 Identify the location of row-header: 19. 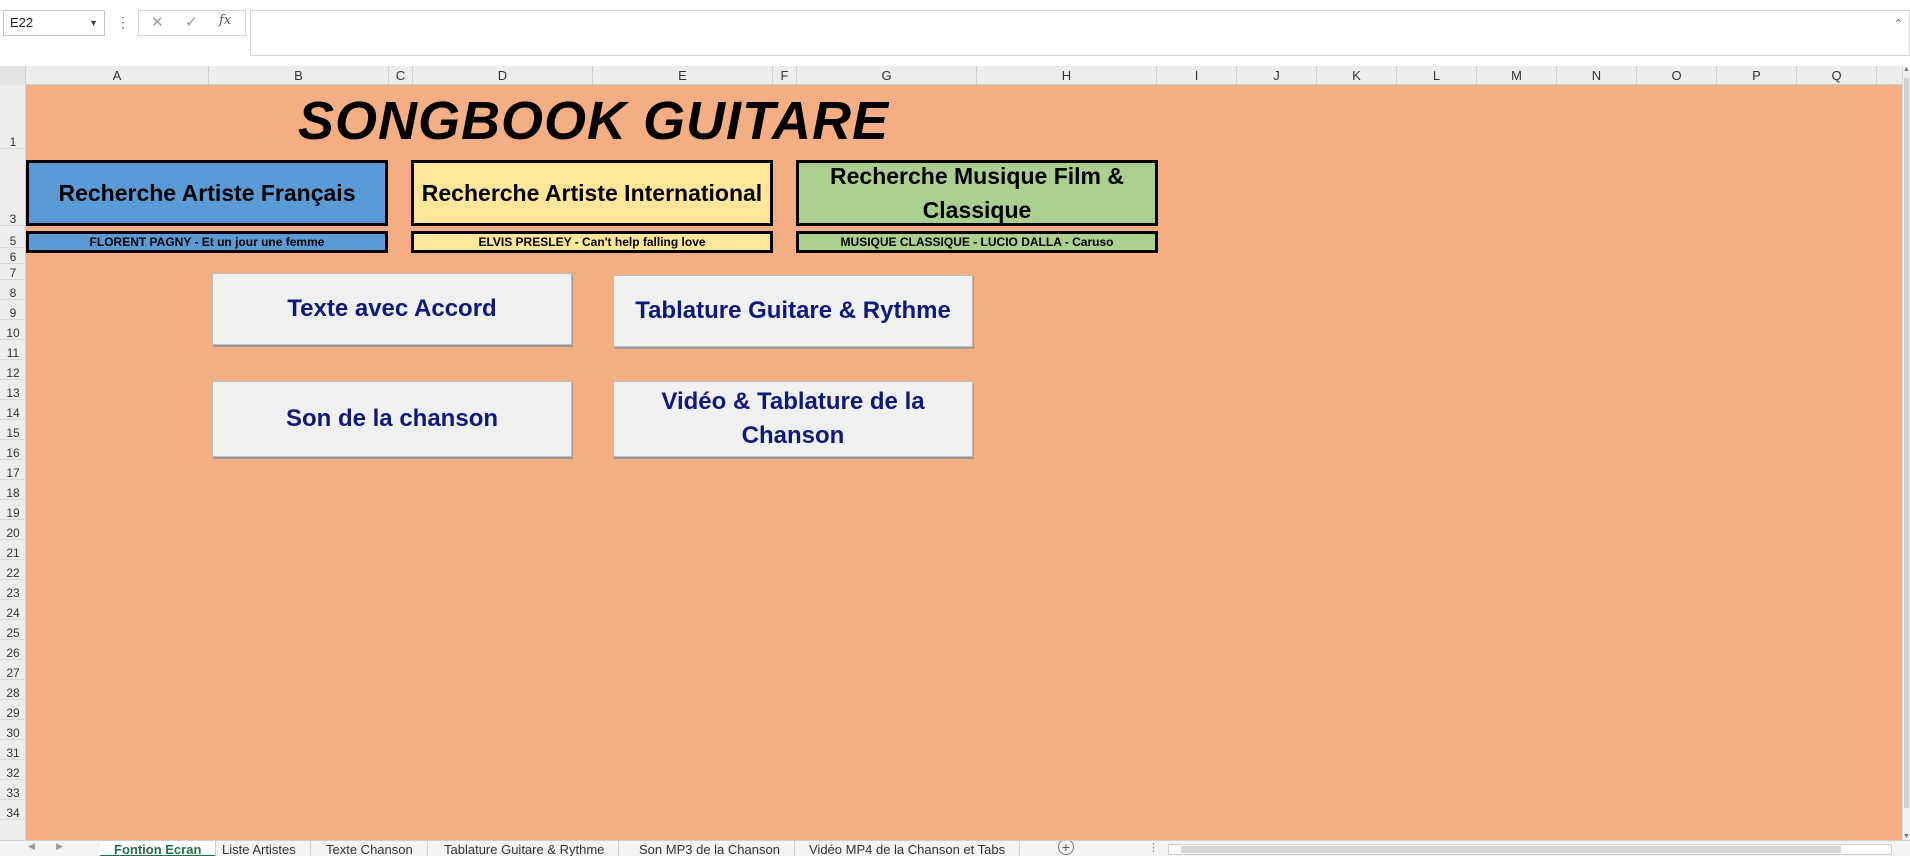
(13, 510).